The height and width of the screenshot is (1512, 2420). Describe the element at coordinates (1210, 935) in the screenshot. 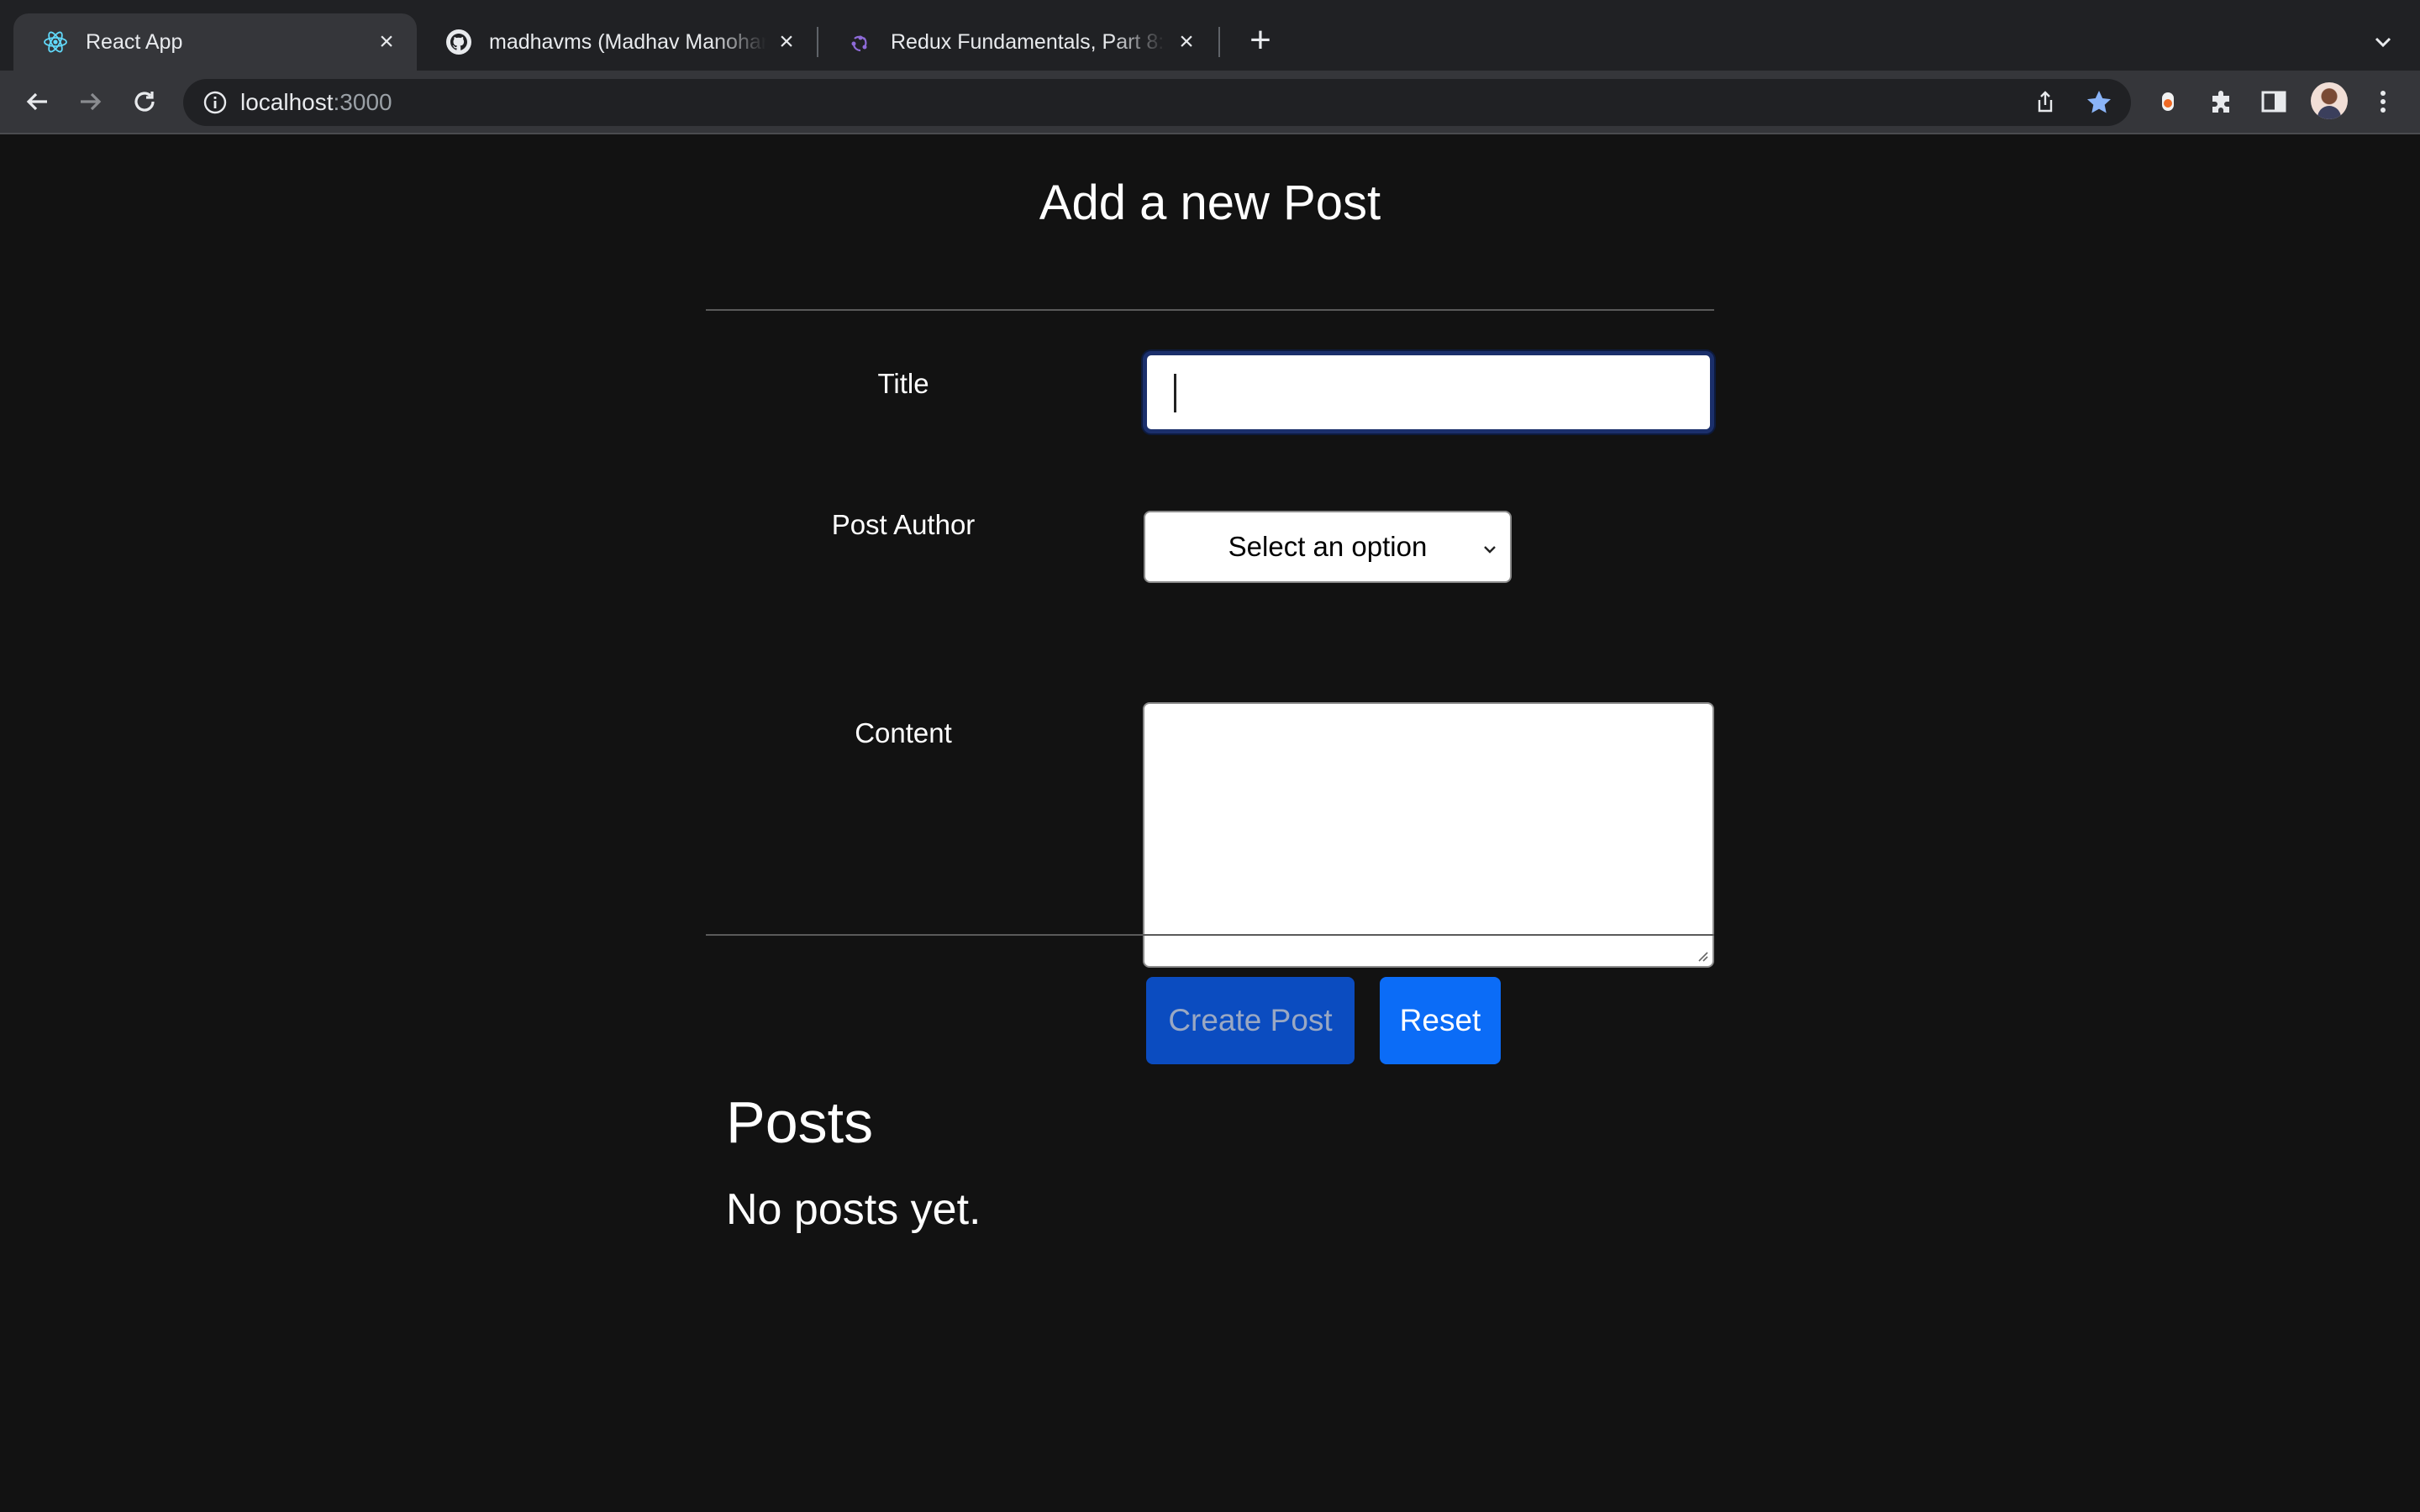

I see `divider-bottom` at that location.